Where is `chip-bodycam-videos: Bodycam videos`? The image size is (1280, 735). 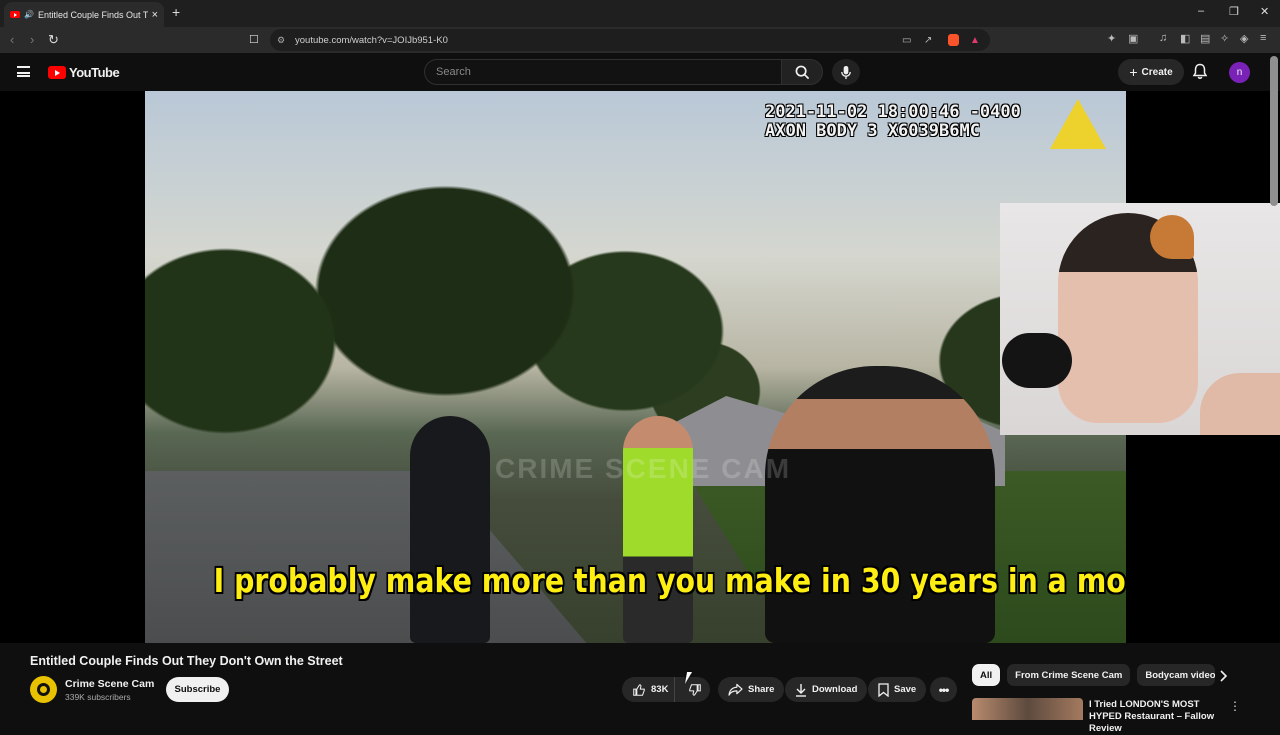
chip-bodycam-videos: Bodycam videos is located at coordinates (1176, 675).